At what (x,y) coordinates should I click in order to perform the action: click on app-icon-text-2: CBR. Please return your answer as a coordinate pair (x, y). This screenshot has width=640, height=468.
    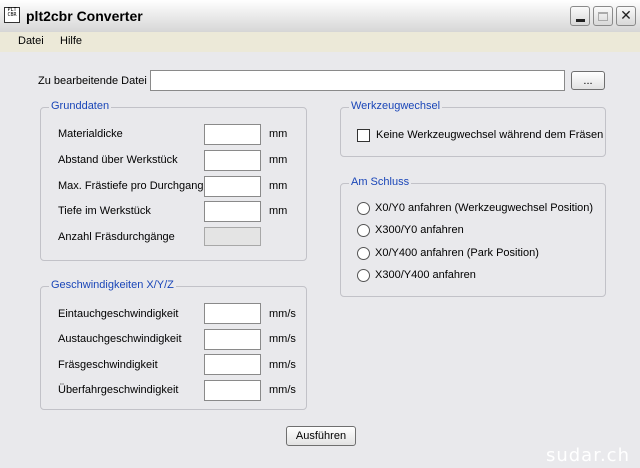
    Looking at the image, I should click on (12, 15).